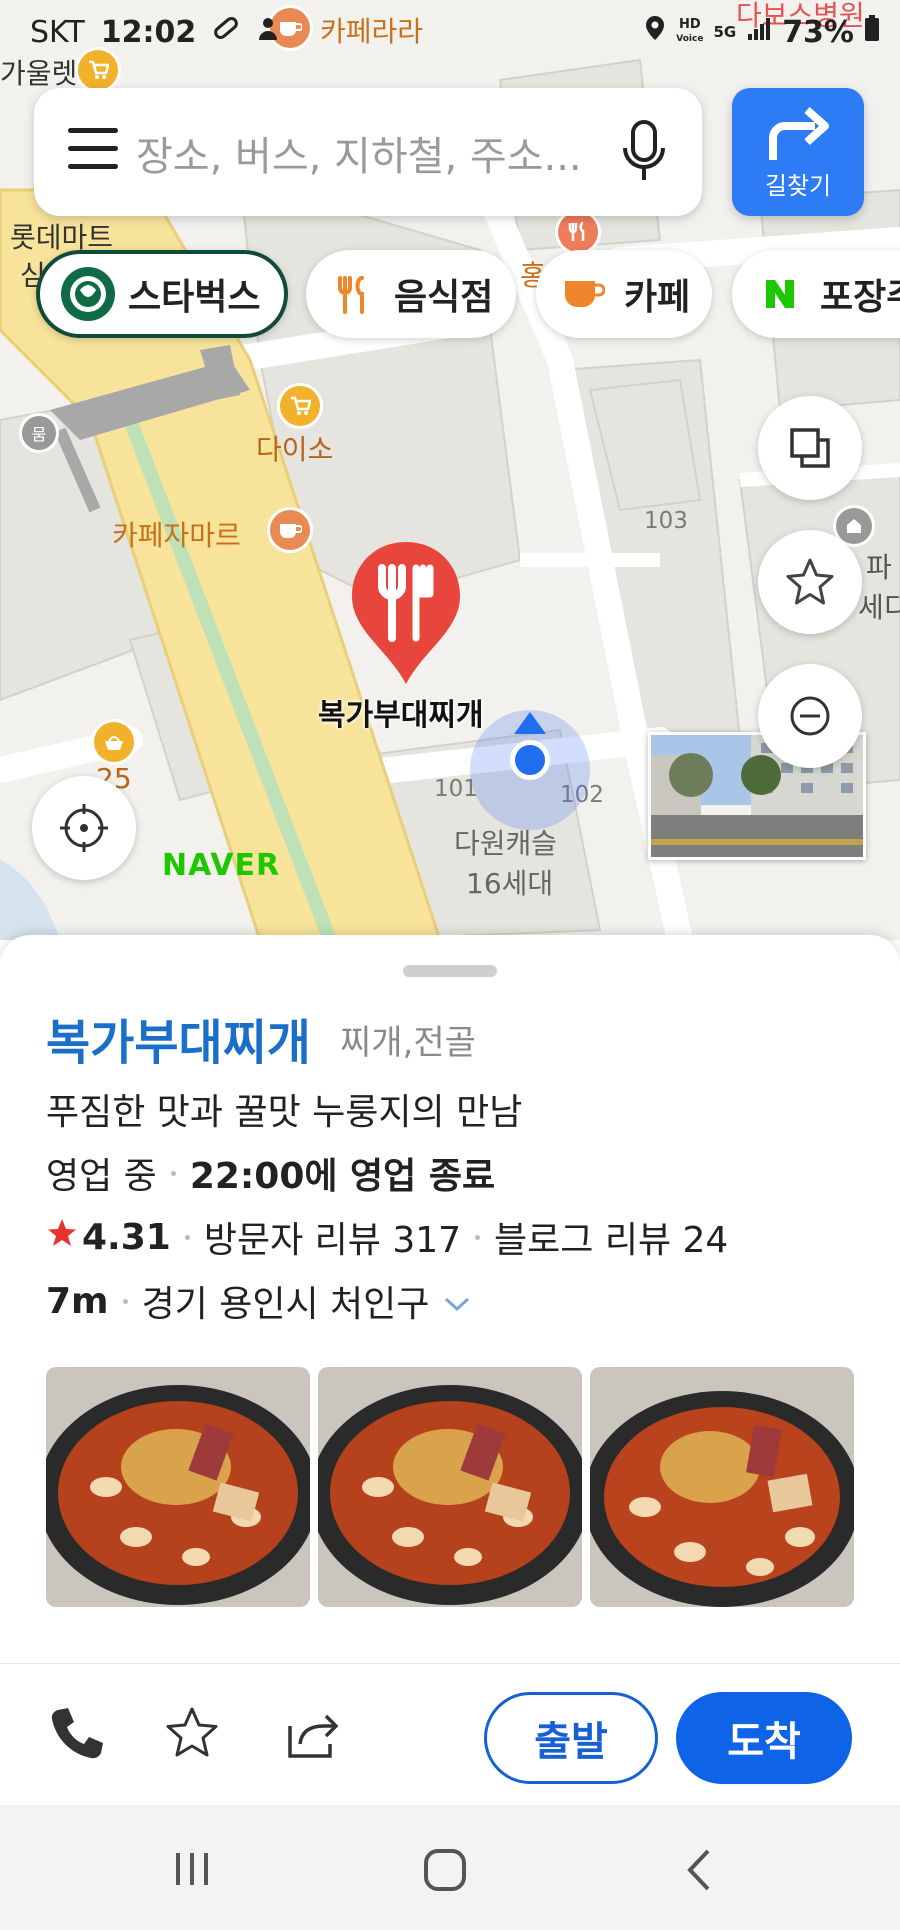 The image size is (900, 1930). Describe the element at coordinates (192, 1869) in the screenshot. I see `recent-apps-icon` at that location.